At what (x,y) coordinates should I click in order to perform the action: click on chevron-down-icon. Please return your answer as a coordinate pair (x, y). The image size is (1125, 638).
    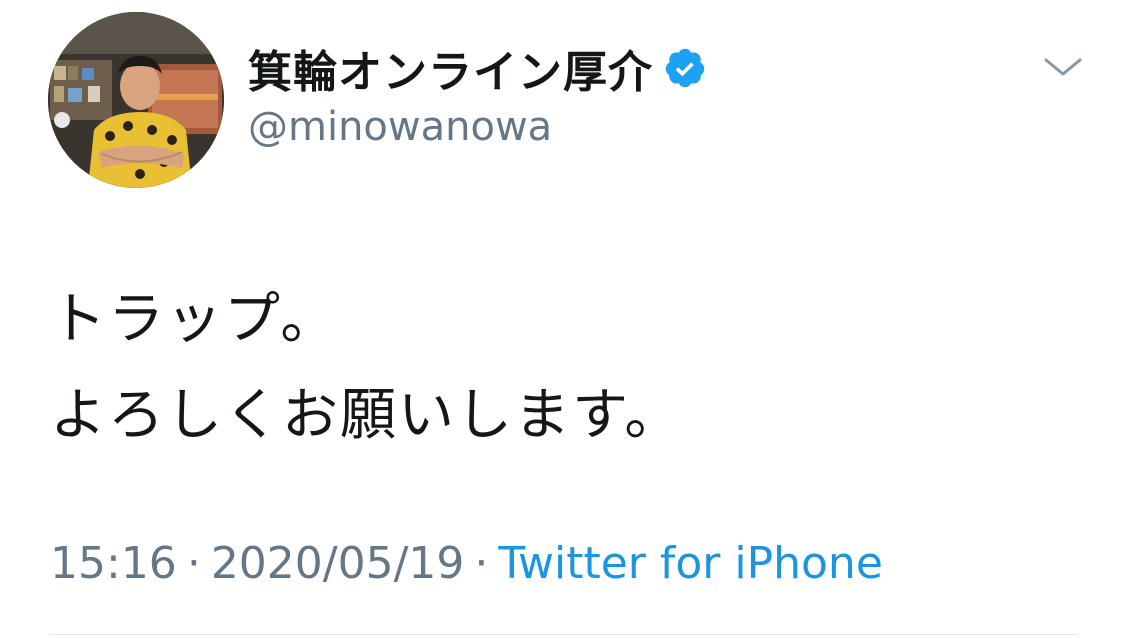
    Looking at the image, I should click on (1063, 67).